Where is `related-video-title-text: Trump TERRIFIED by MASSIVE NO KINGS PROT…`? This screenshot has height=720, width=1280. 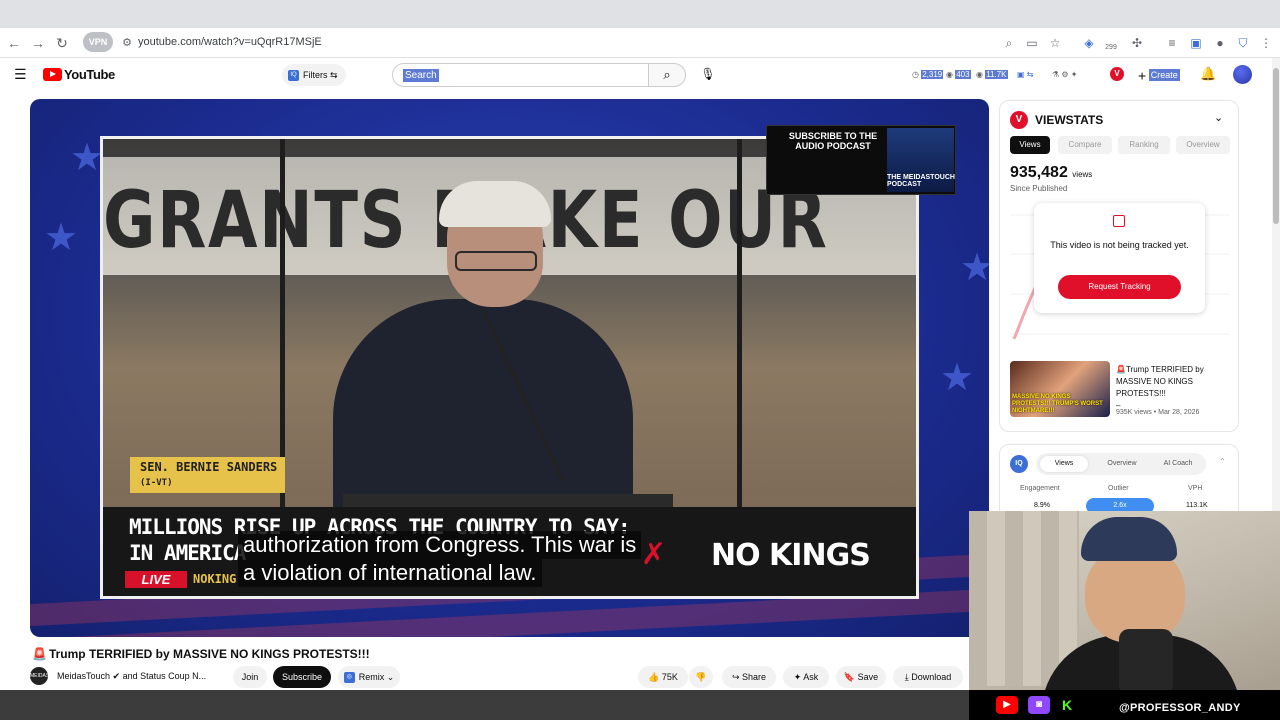 related-video-title-text: Trump TERRIFIED by MASSIVE NO KINGS PROT… is located at coordinates (1160, 381).